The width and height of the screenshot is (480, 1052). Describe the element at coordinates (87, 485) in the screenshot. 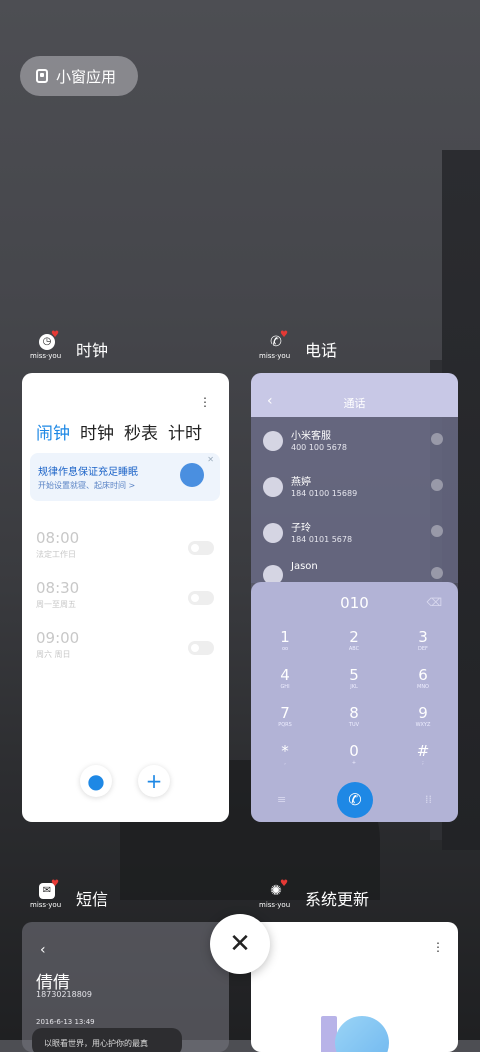

I see `banner-subtitle: 开始设置就寝、起床时间 >` at that location.